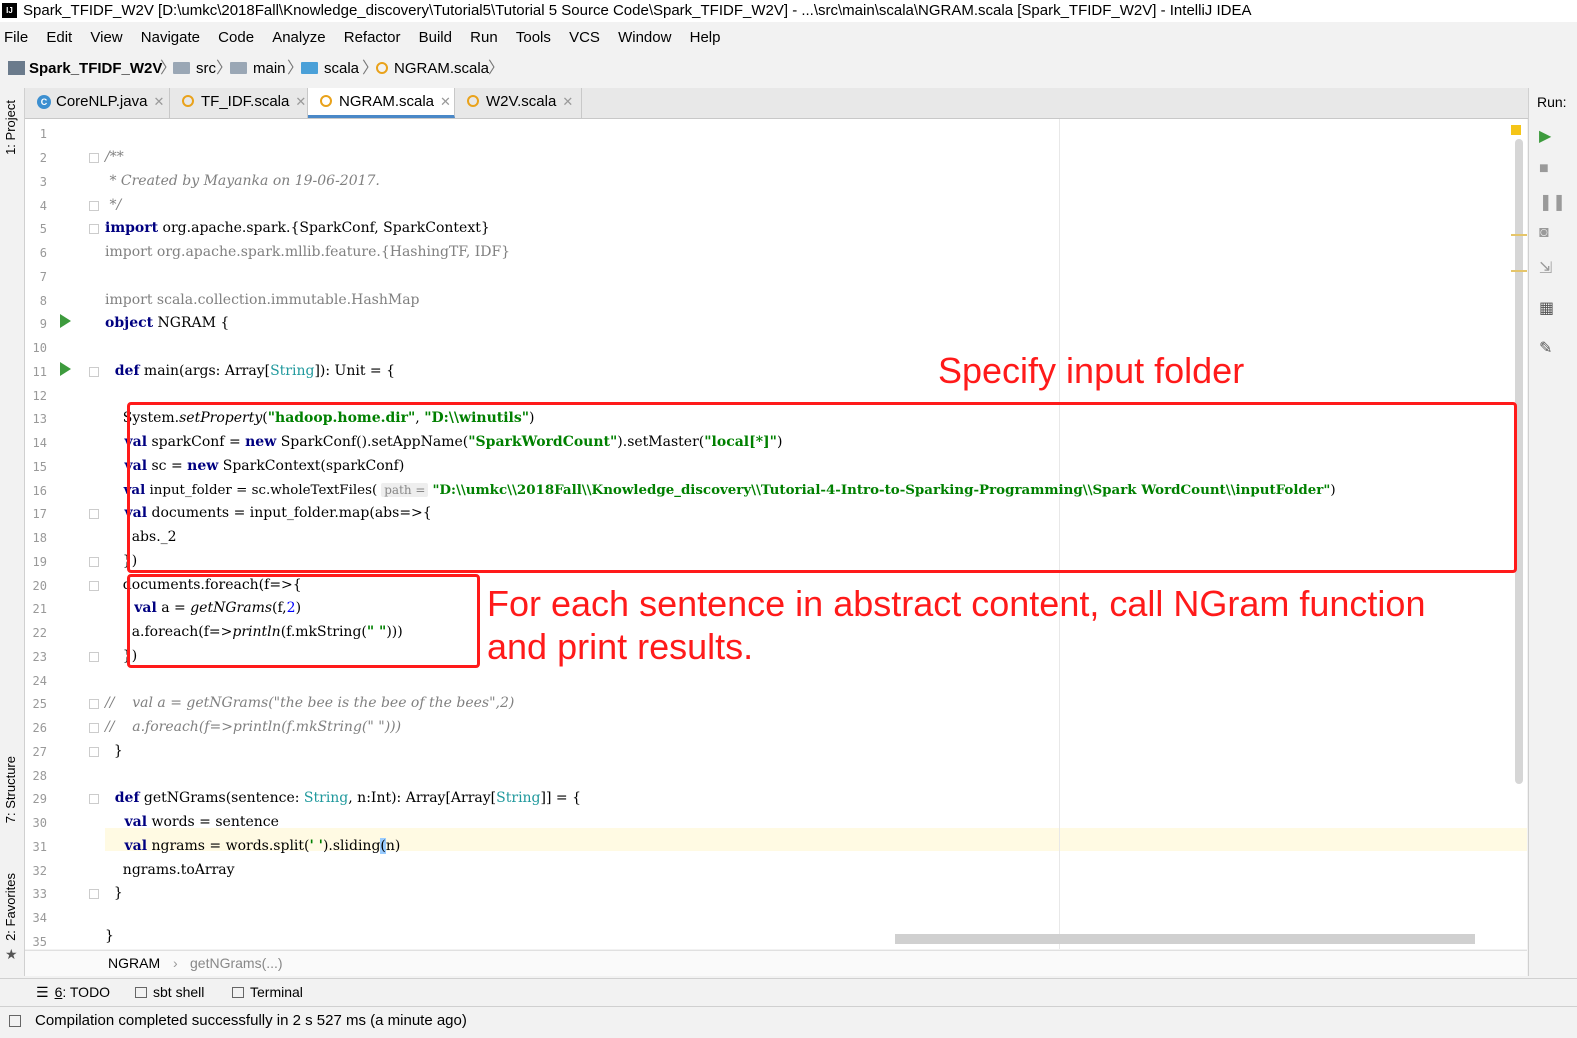 The width and height of the screenshot is (1577, 1038). I want to click on line-number: 8, so click(43, 301).